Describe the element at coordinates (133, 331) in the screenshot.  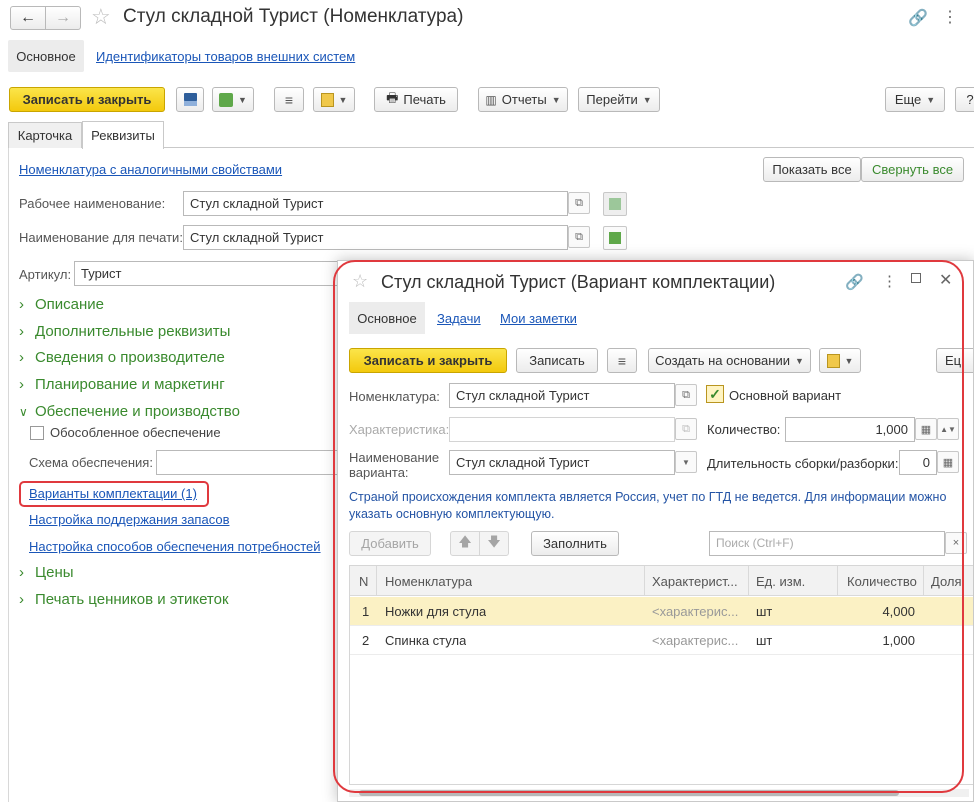
I see `group-label: Дополнительные реквизиты` at that location.